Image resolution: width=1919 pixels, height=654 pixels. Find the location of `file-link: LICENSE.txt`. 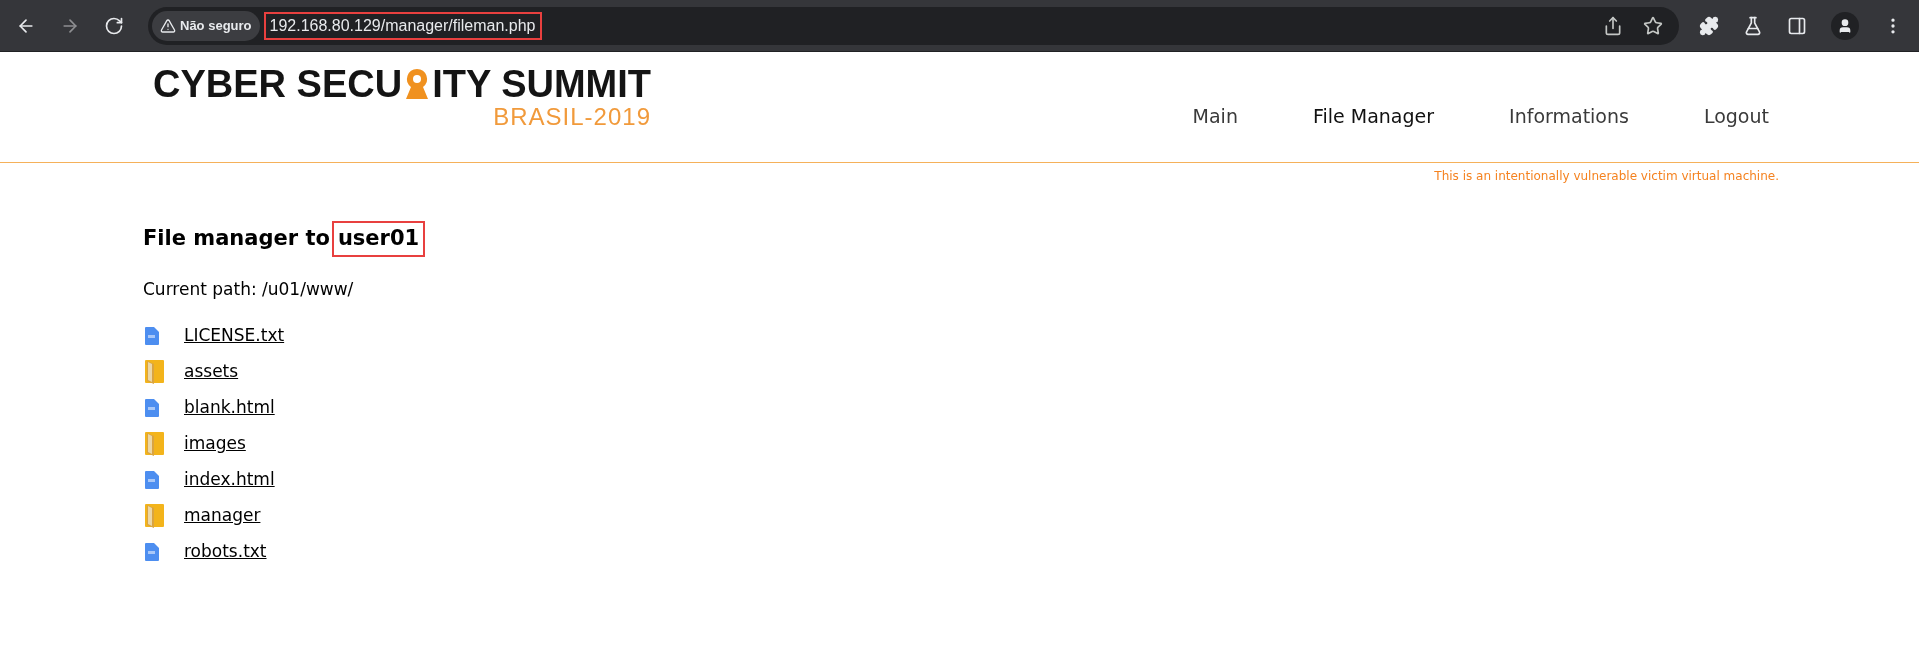

file-link: LICENSE.txt is located at coordinates (234, 336).